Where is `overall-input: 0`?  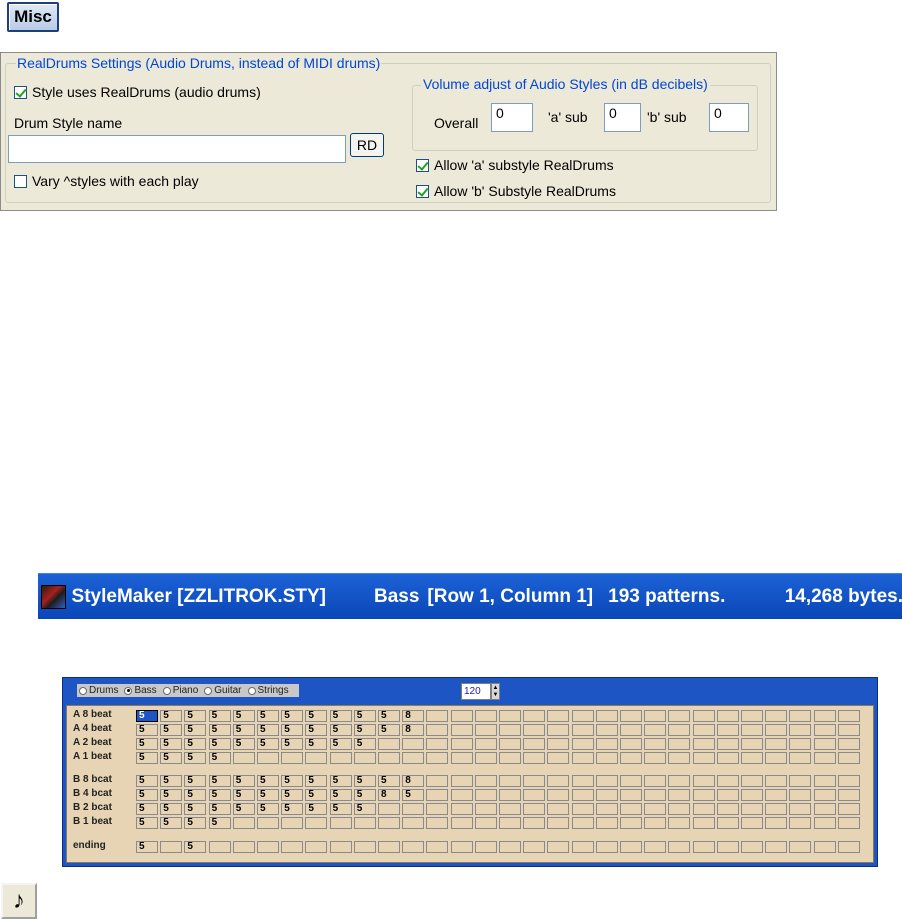 overall-input: 0 is located at coordinates (512, 117).